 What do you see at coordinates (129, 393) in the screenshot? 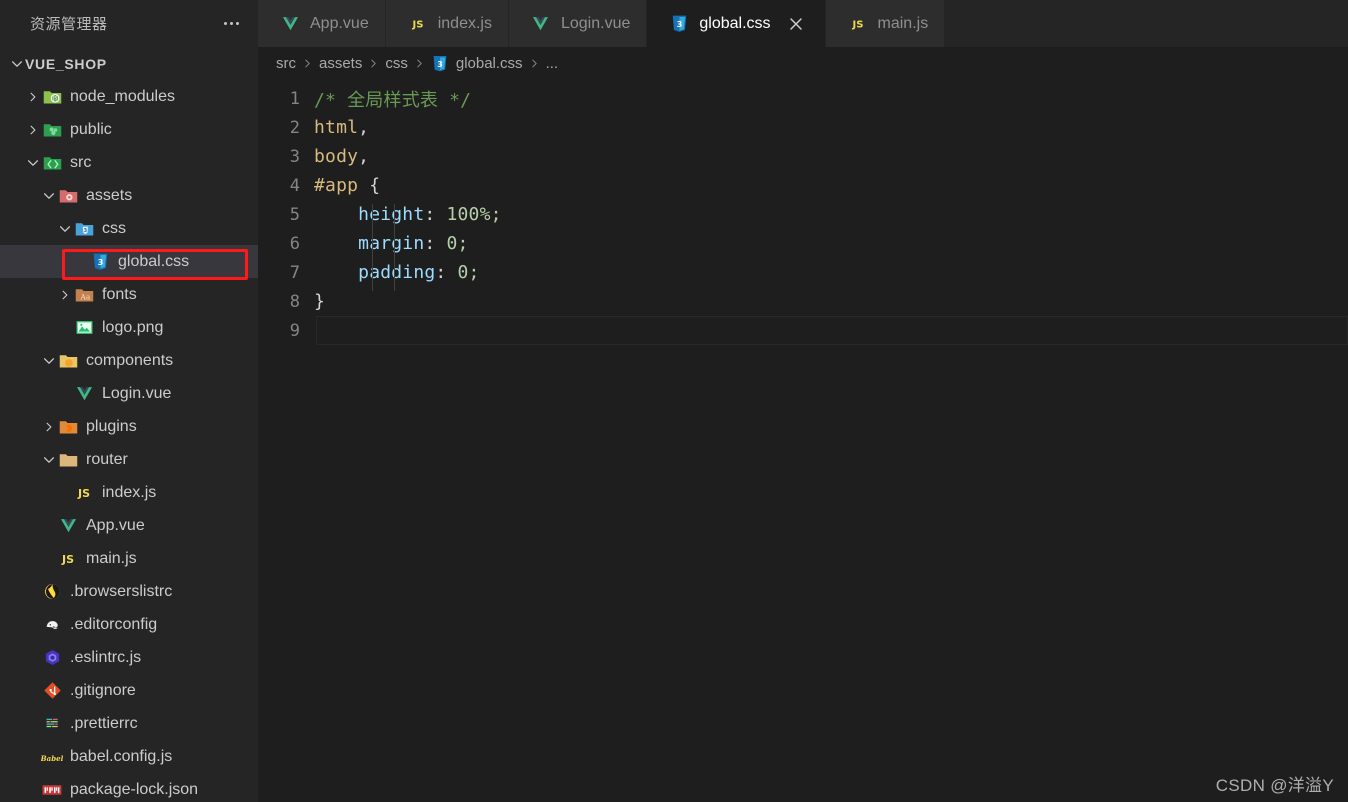
I see `tree-row-login-vue: Login.vue` at bounding box center [129, 393].